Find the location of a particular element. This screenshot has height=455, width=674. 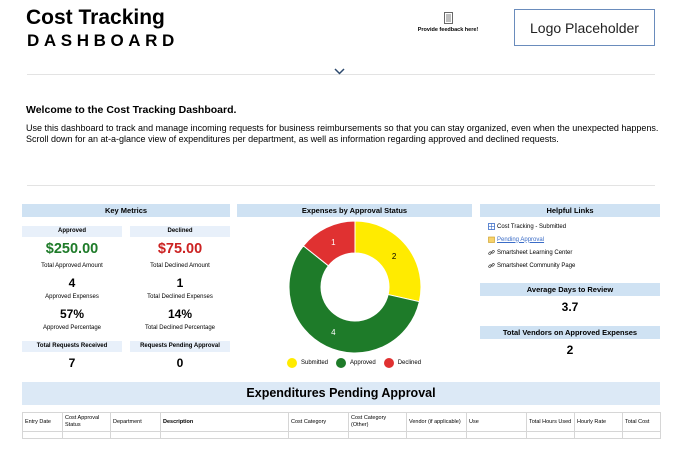

avg-days-title: Average Days to Review is located at coordinates (570, 289).